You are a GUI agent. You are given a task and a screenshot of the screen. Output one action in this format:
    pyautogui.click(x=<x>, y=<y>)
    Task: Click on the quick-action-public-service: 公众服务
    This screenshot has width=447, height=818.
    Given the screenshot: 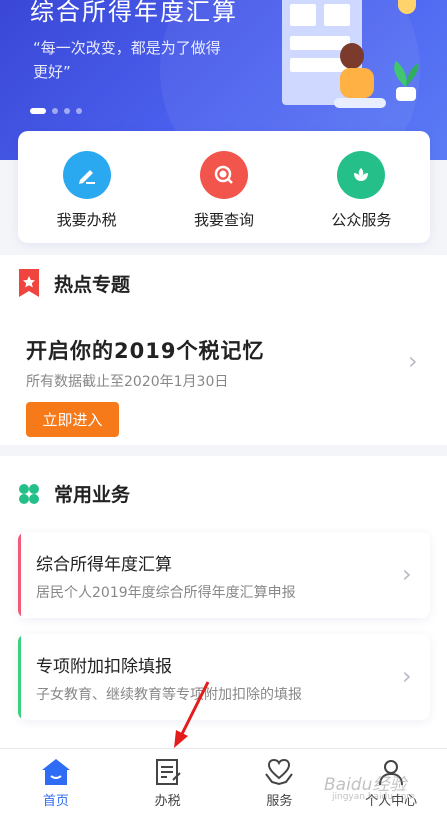 What is the action you would take?
    pyautogui.click(x=361, y=187)
    